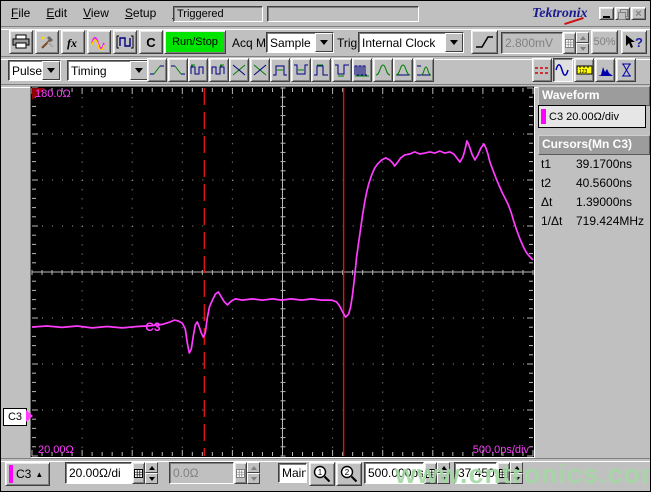 The height and width of the screenshot is (492, 651). Describe the element at coordinates (27, 474) in the screenshot. I see `channel-select-button: C3 ▲` at that location.